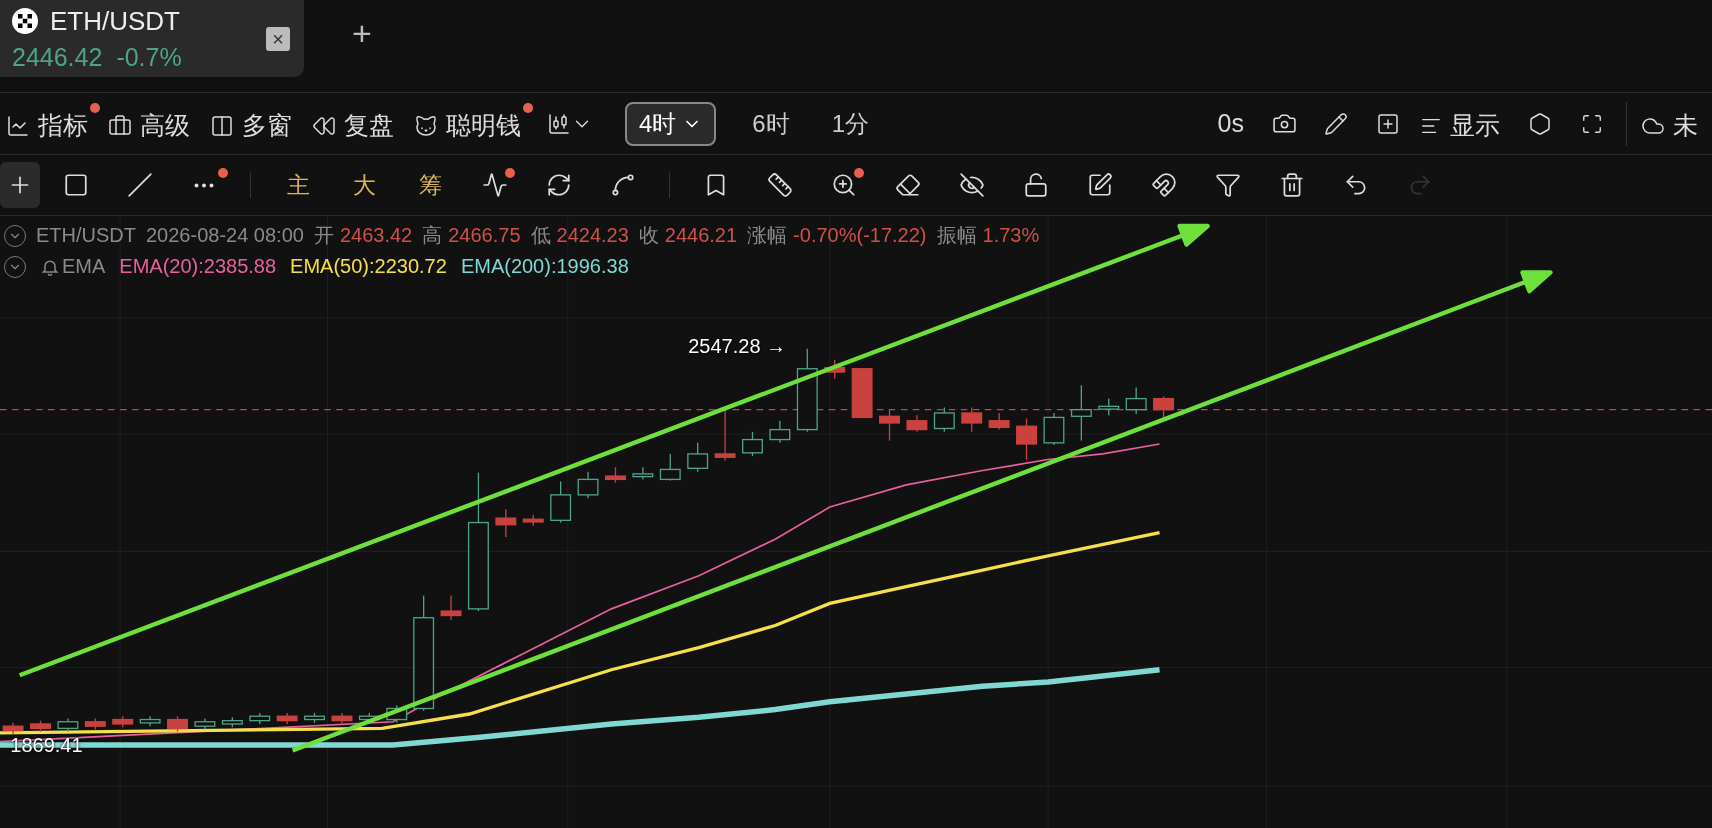  What do you see at coordinates (368, 266) in the screenshot?
I see `ema-value: EMA(50):2230.72` at bounding box center [368, 266].